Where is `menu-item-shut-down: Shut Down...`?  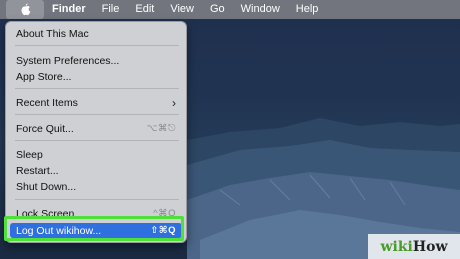
menu-item-shut-down: Shut Down... is located at coordinates (96, 186).